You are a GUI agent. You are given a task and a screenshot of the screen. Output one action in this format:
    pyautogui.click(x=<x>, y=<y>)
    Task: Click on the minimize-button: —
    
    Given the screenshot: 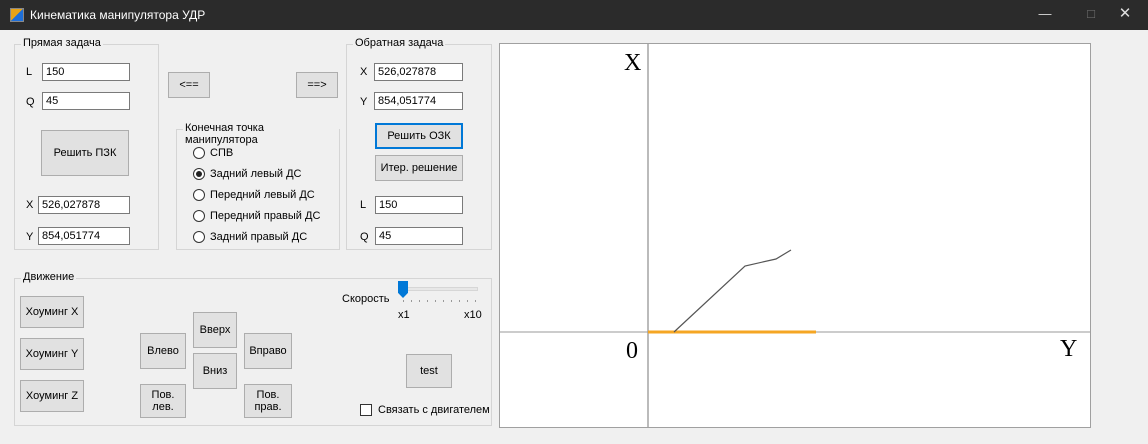 What is the action you would take?
    pyautogui.click(x=1045, y=15)
    